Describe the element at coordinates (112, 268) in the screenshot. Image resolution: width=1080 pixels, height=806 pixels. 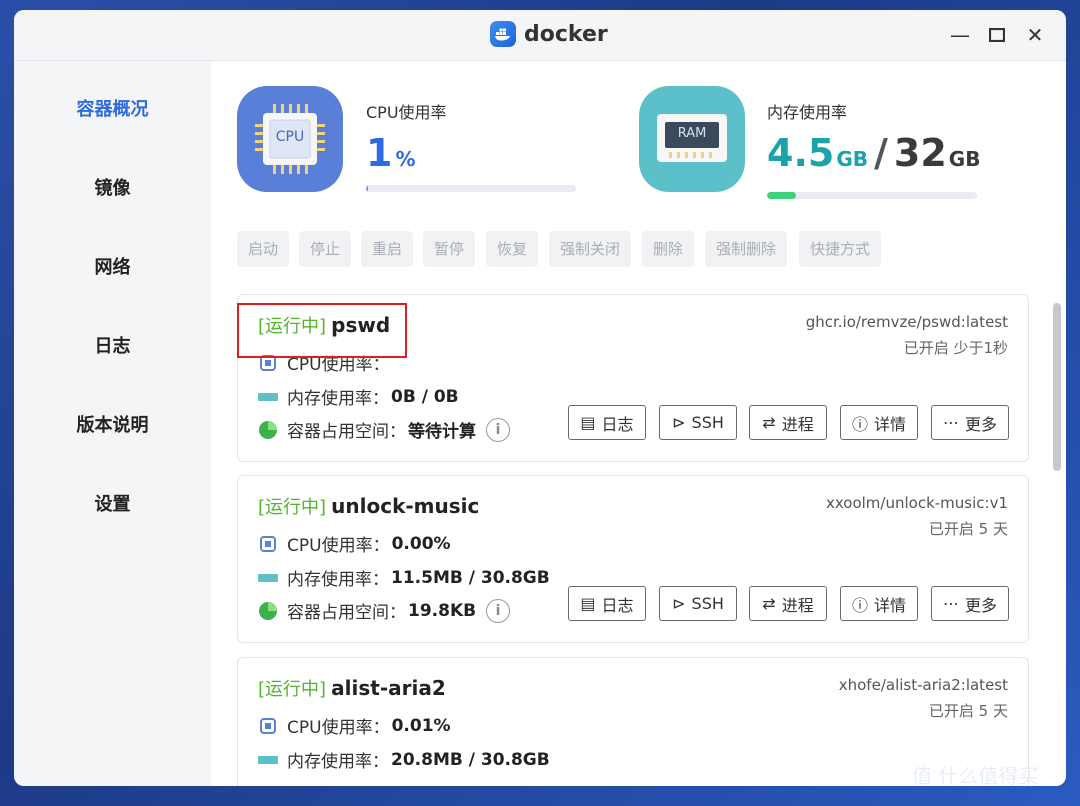
I see `sidebar-item-network: 网络` at that location.